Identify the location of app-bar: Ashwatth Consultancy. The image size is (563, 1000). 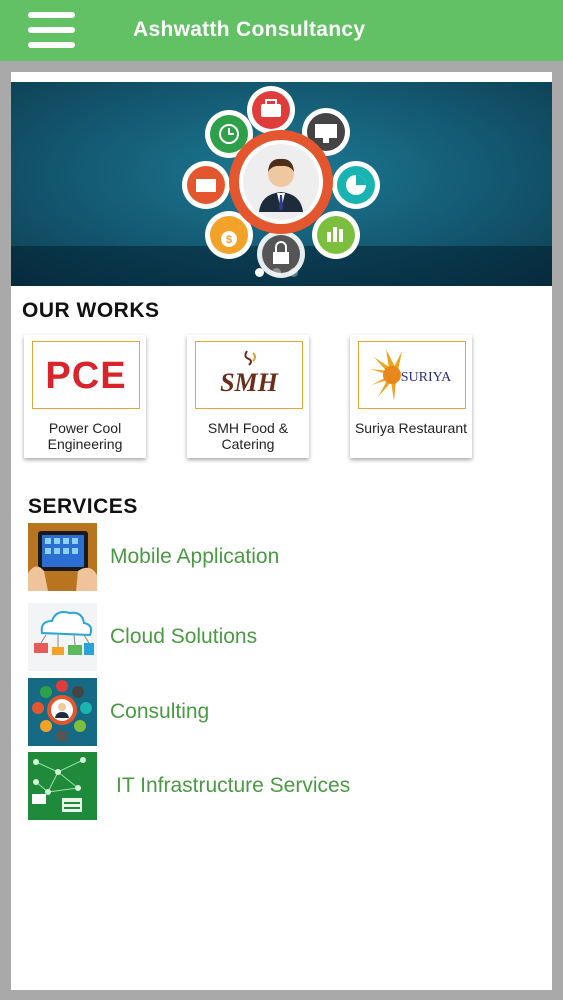
(281, 30).